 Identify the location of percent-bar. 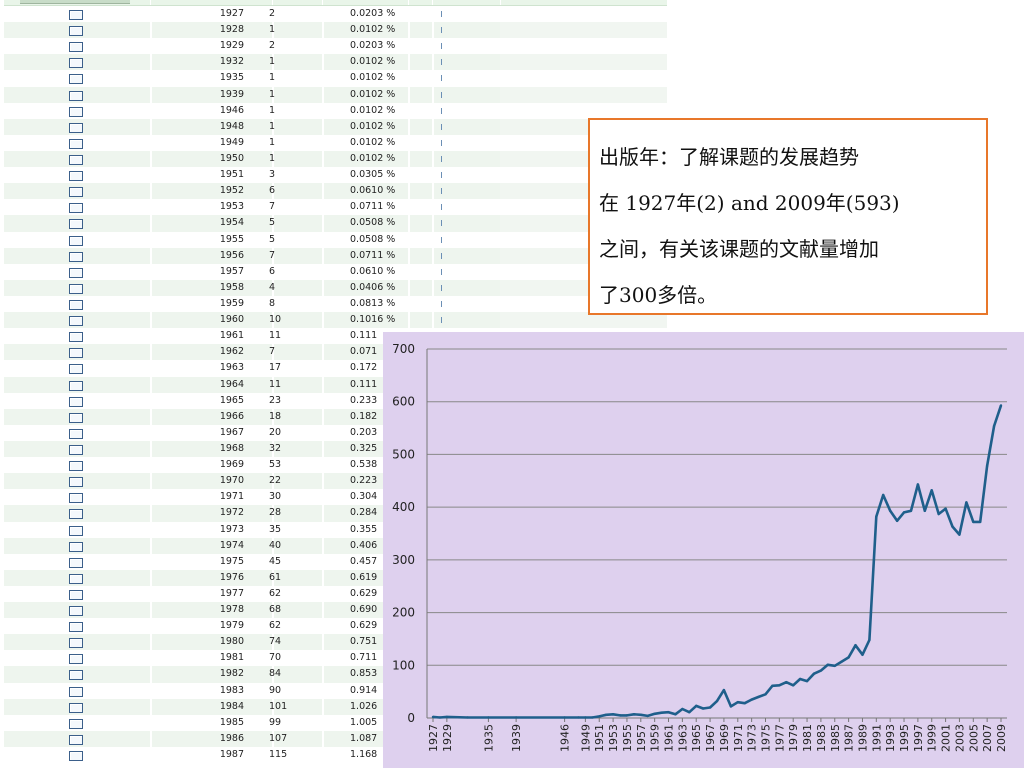
(441, 126).